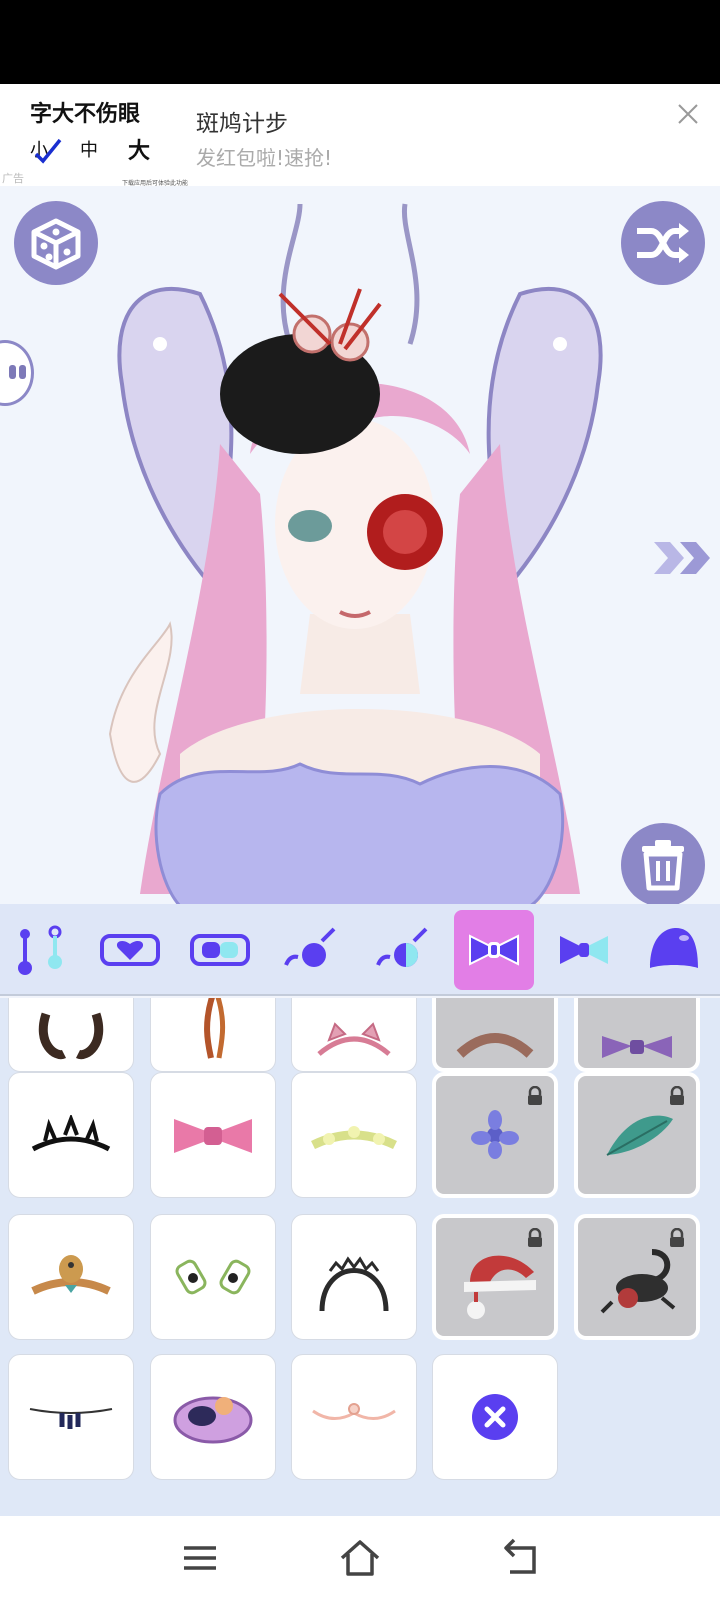 This screenshot has width=720, height=1600. What do you see at coordinates (637, 1047) in the screenshot?
I see `purple-bow-icon` at bounding box center [637, 1047].